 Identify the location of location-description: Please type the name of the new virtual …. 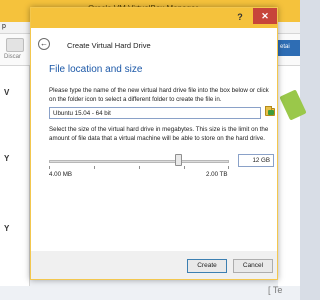
(159, 95).